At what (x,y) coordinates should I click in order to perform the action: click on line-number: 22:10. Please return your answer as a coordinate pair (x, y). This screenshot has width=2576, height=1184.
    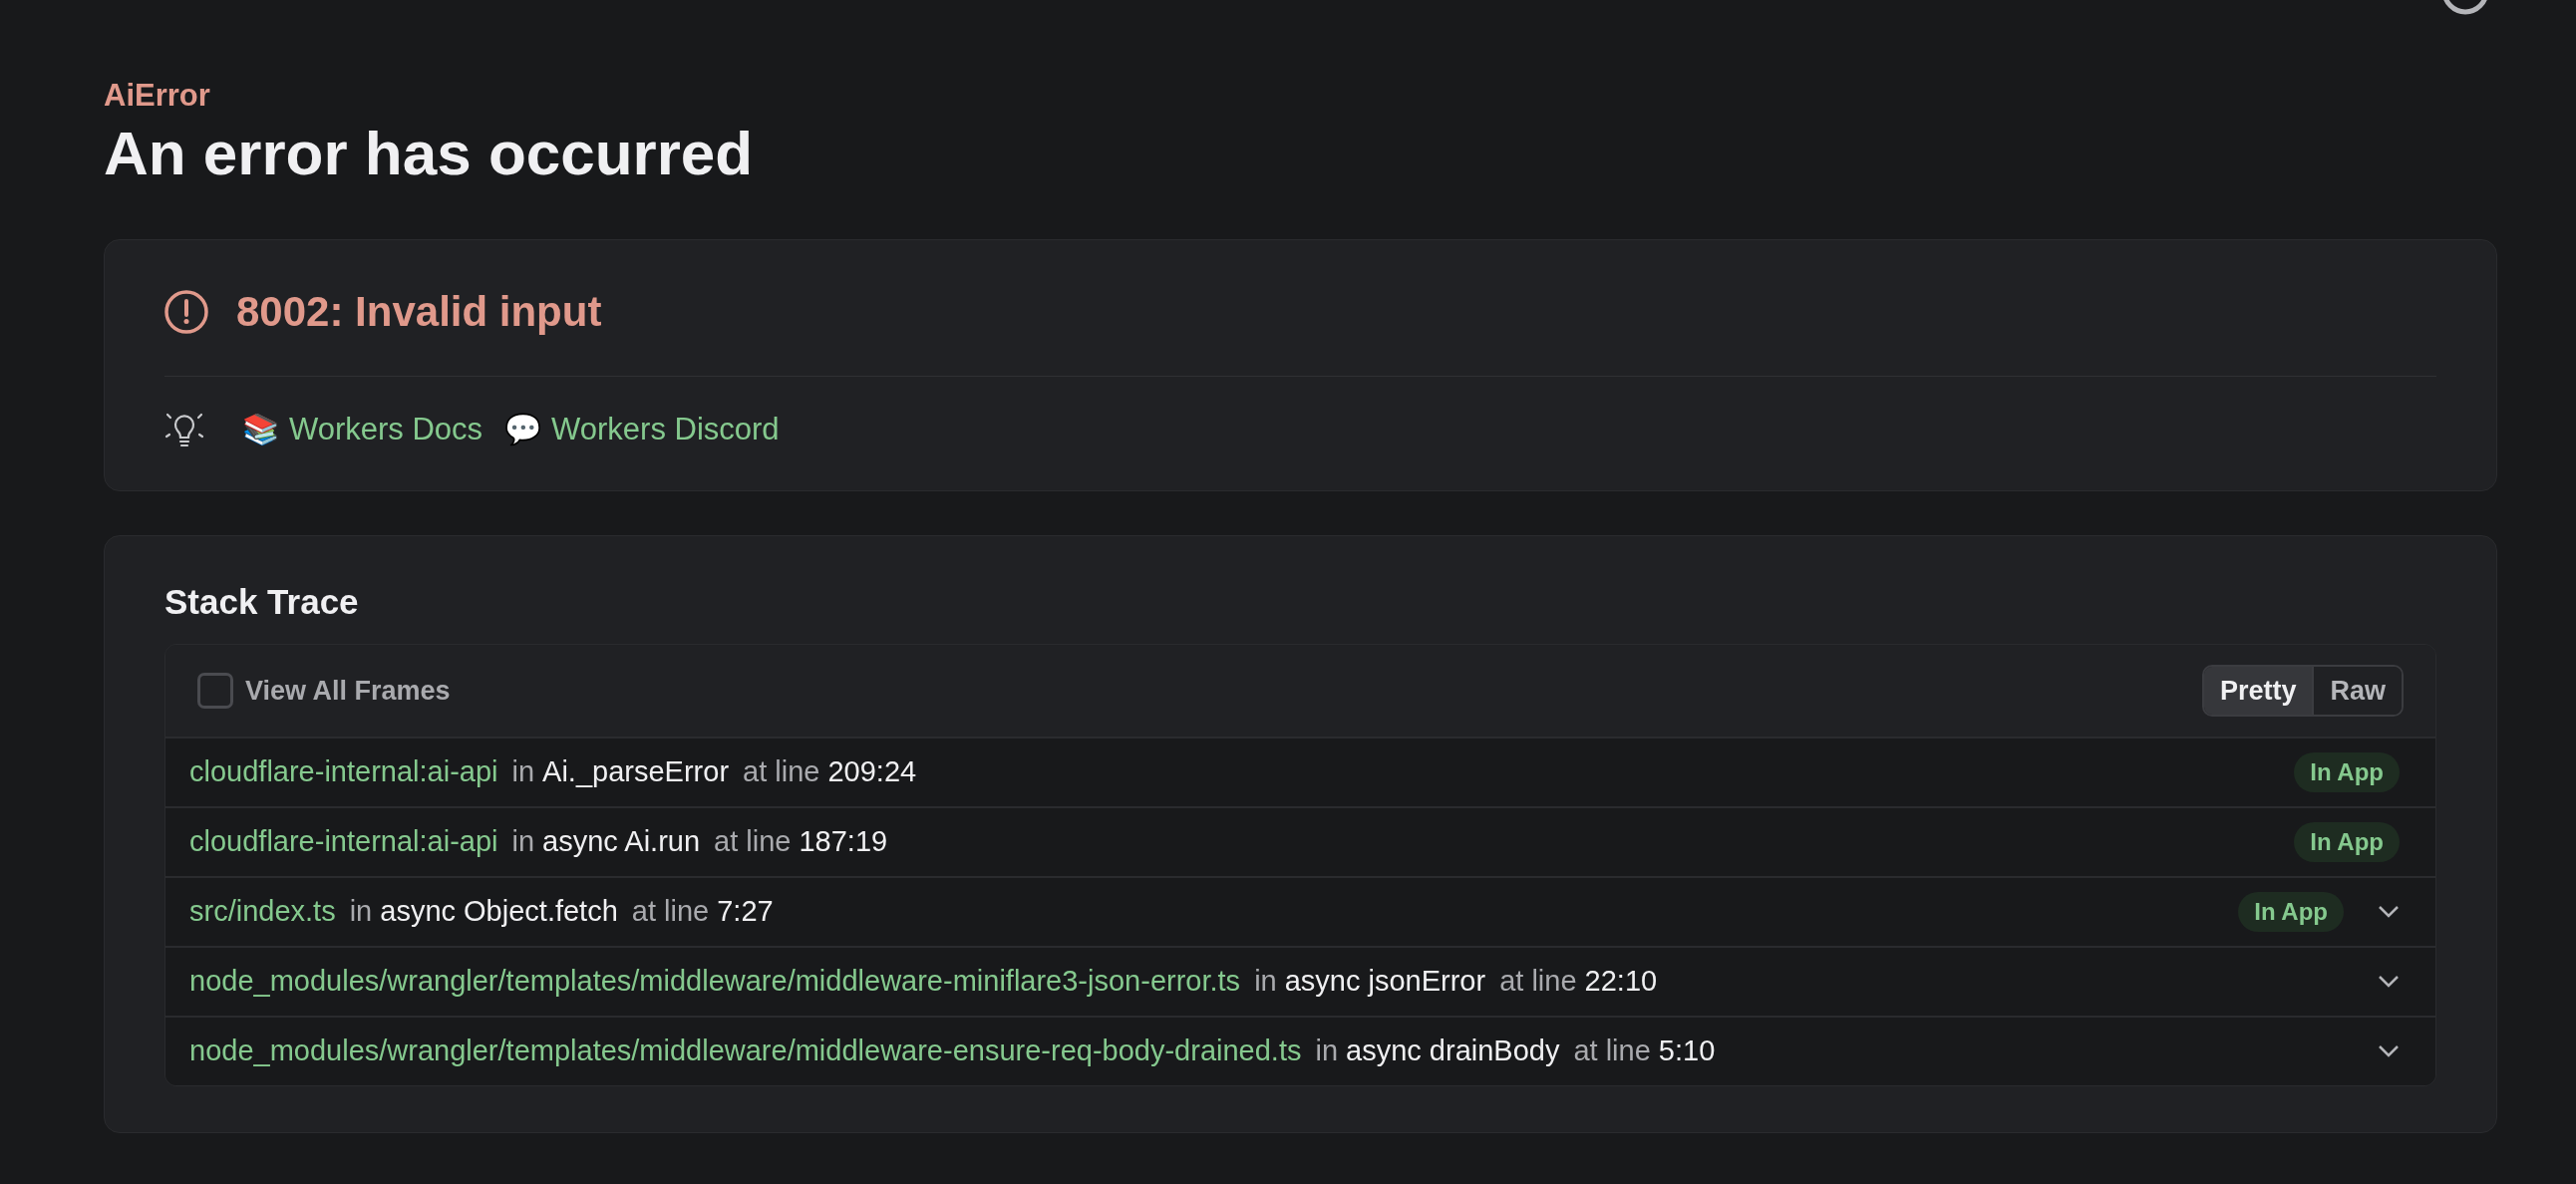
    Looking at the image, I should click on (1621, 982).